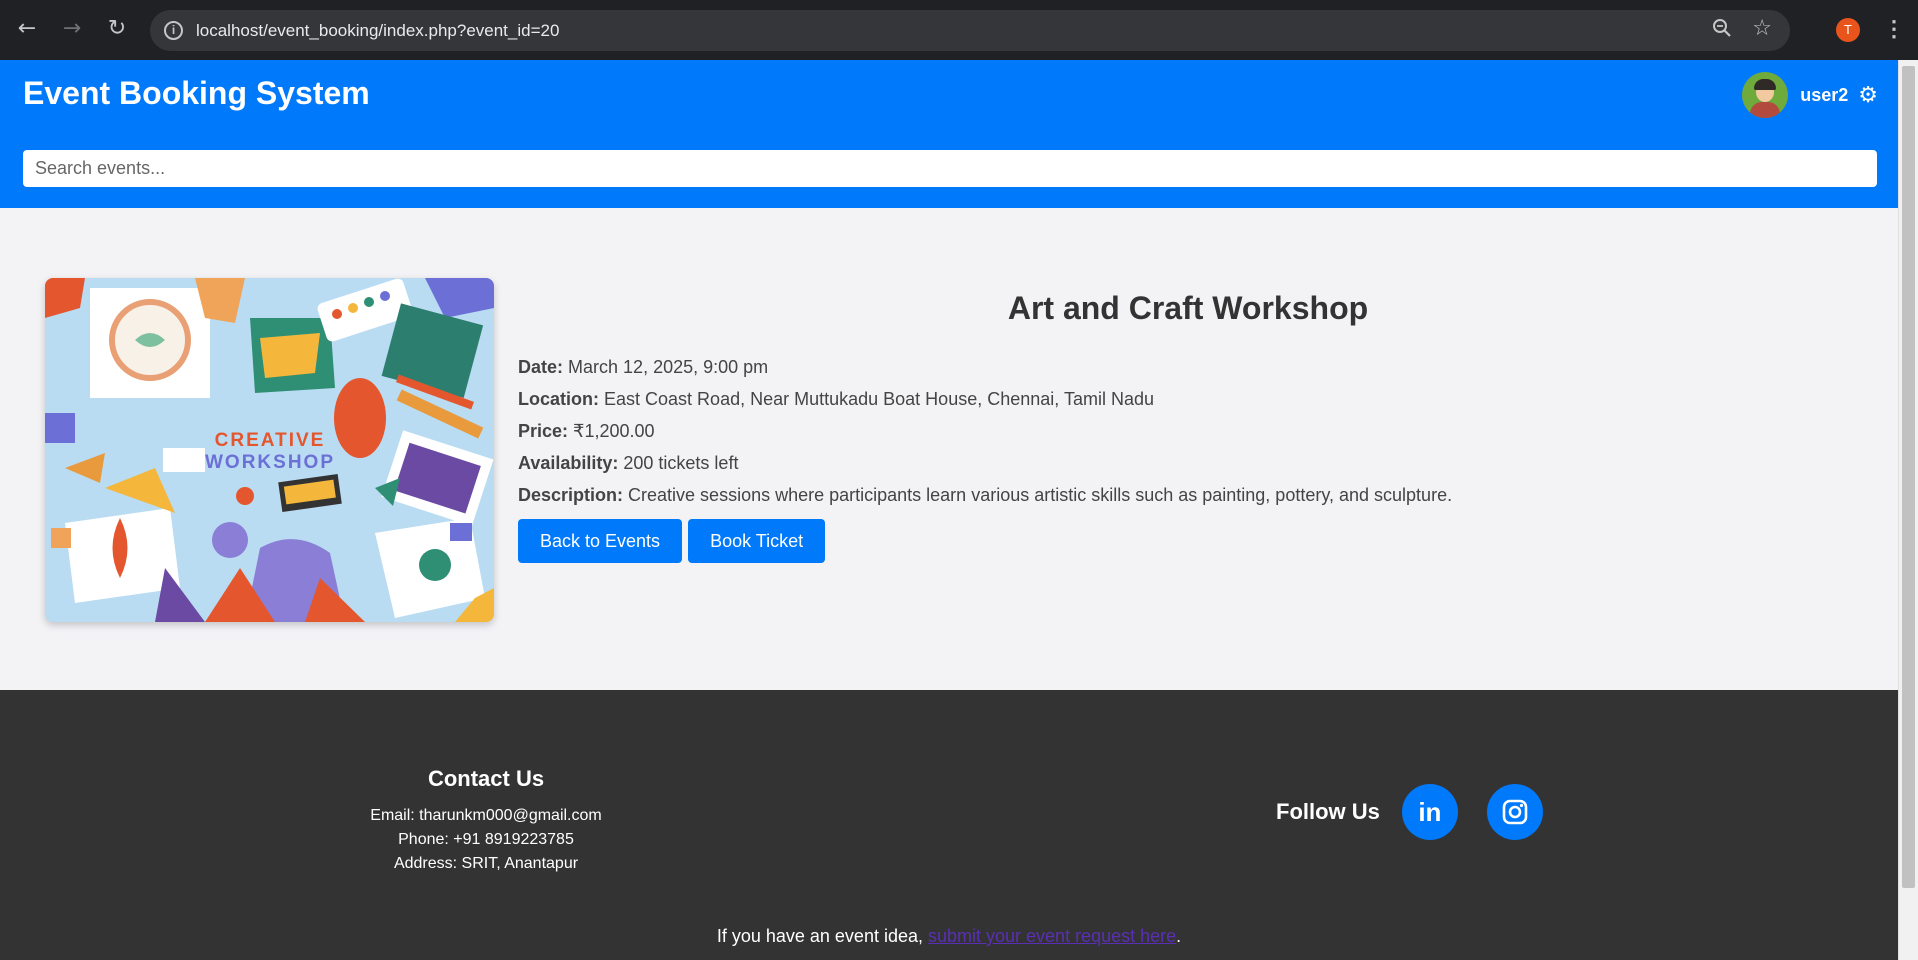 The image size is (1918, 960). I want to click on submit-event-request-link: submit your event request here, so click(1052, 936).